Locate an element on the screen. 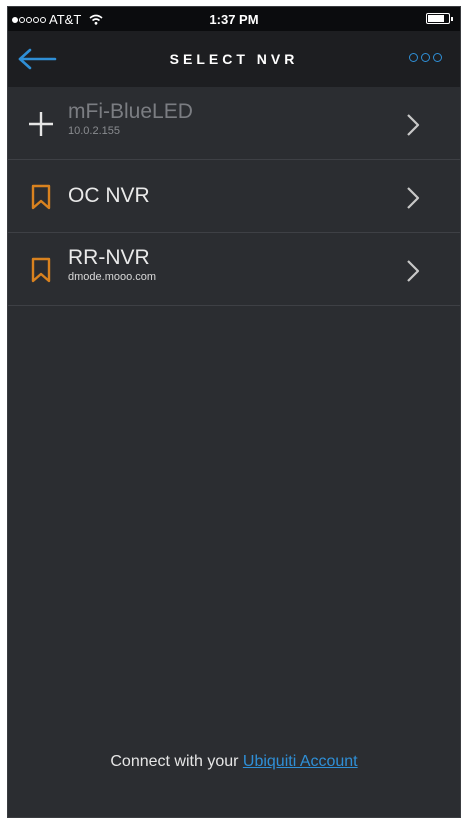  item-text: RR-NVR dmode.mooo.com is located at coordinates (112, 264).